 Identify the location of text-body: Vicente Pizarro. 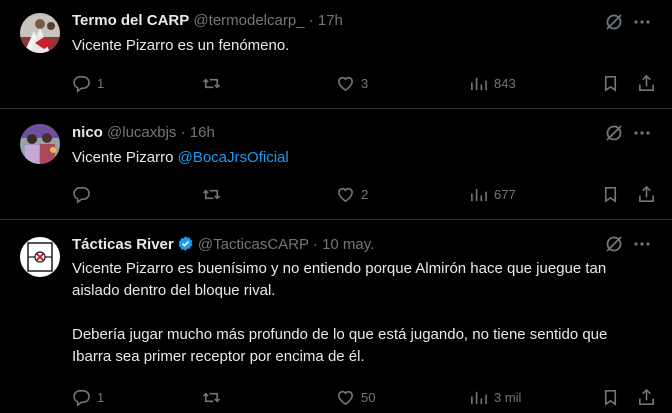
(125, 157).